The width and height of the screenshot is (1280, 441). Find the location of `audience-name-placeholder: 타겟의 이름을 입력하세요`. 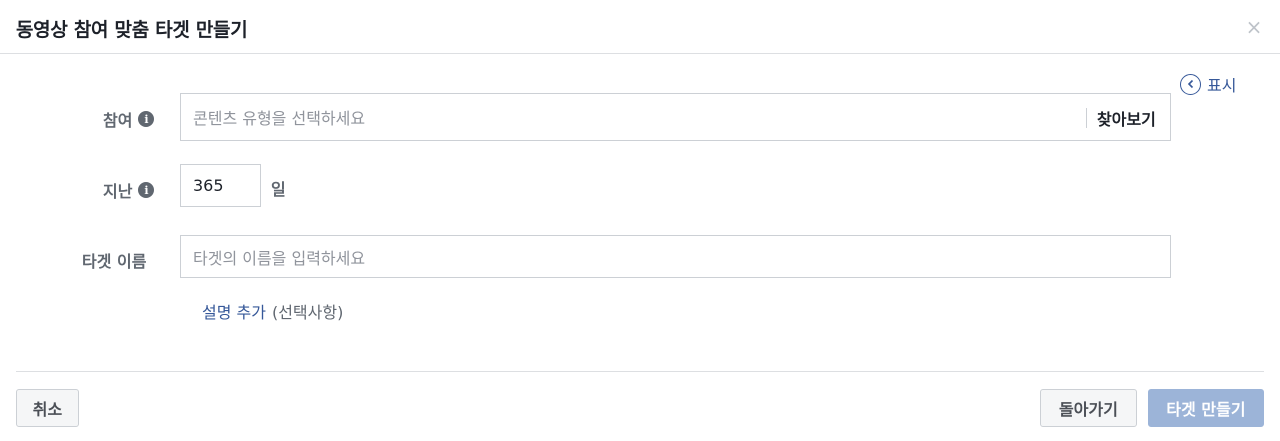

audience-name-placeholder: 타겟의 이름을 입력하세요 is located at coordinates (279, 258).